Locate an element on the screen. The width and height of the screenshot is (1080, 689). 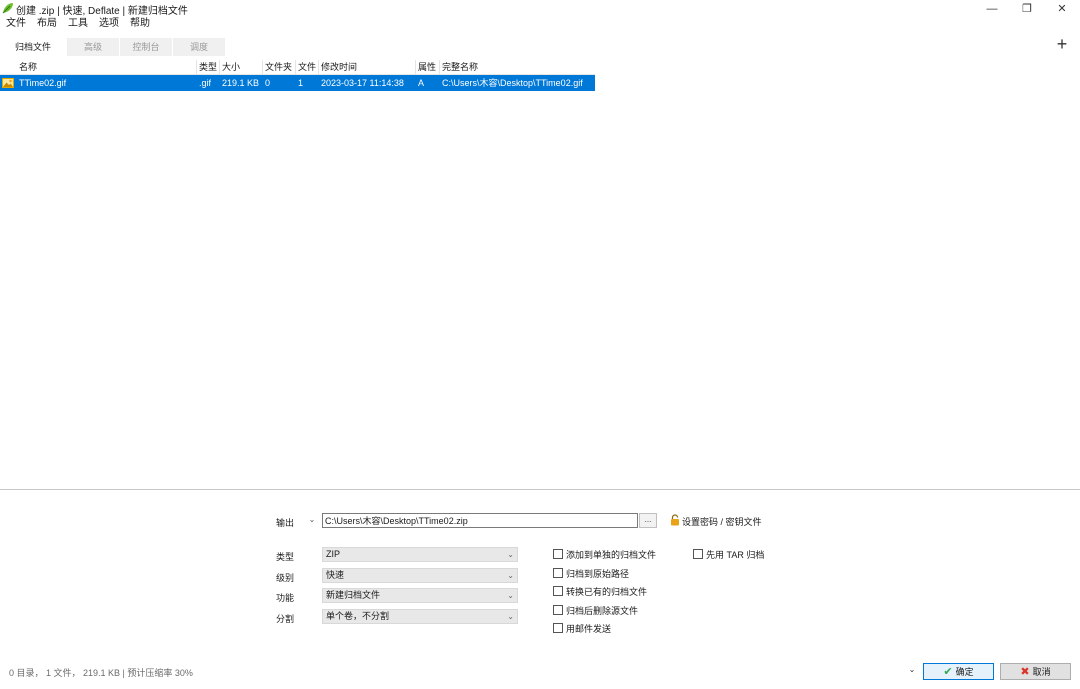
table-header: 名称 类型 大小 文件夹 文件 修改时间 属性 完整名称 is located at coordinates (297, 67).